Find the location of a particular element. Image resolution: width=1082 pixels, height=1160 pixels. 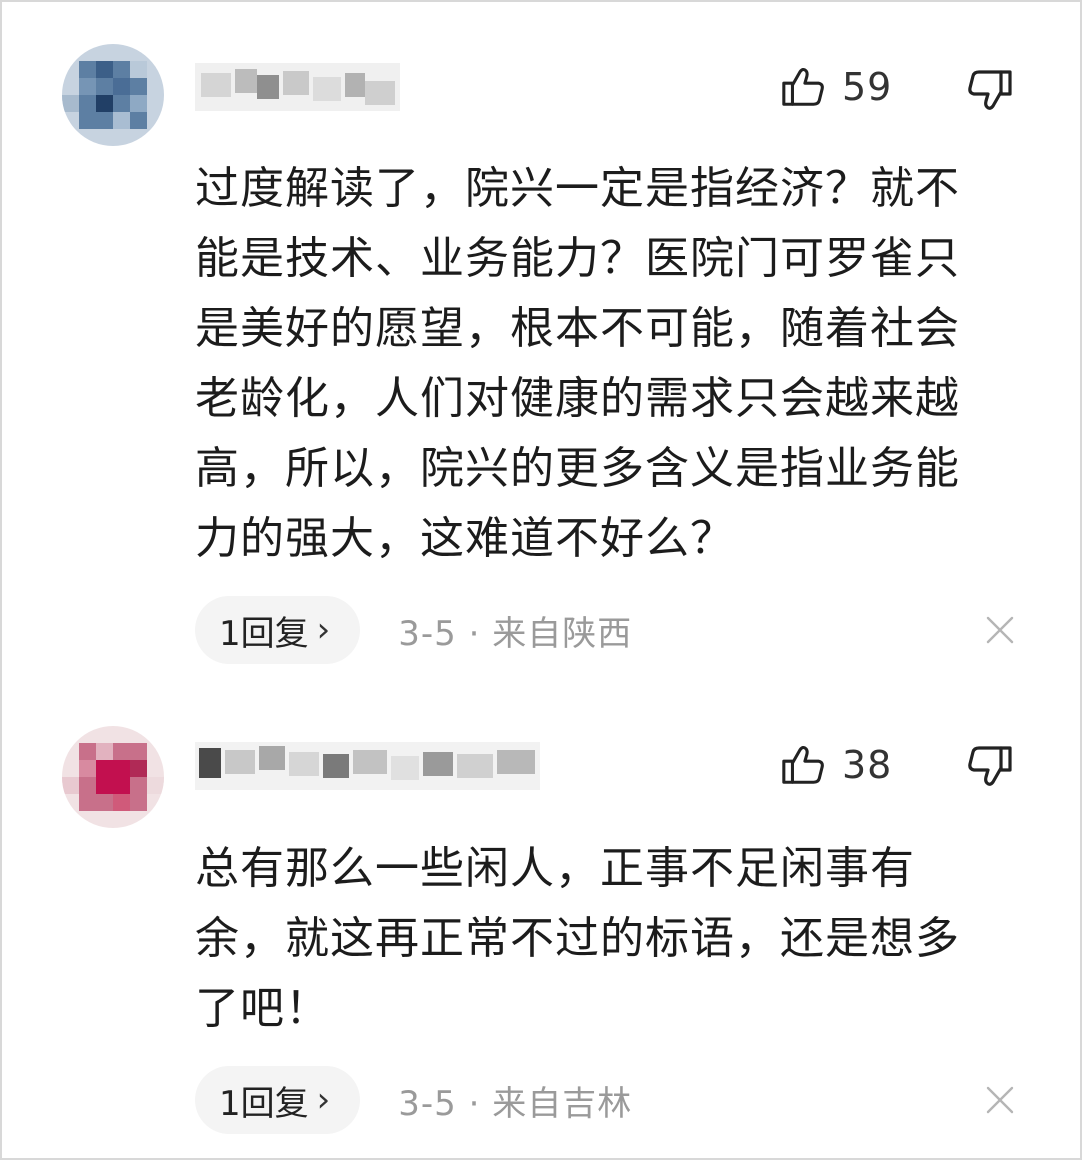

comment-line: 老龄化，人们对健康的需求只会越来越 is located at coordinates (577, 398).